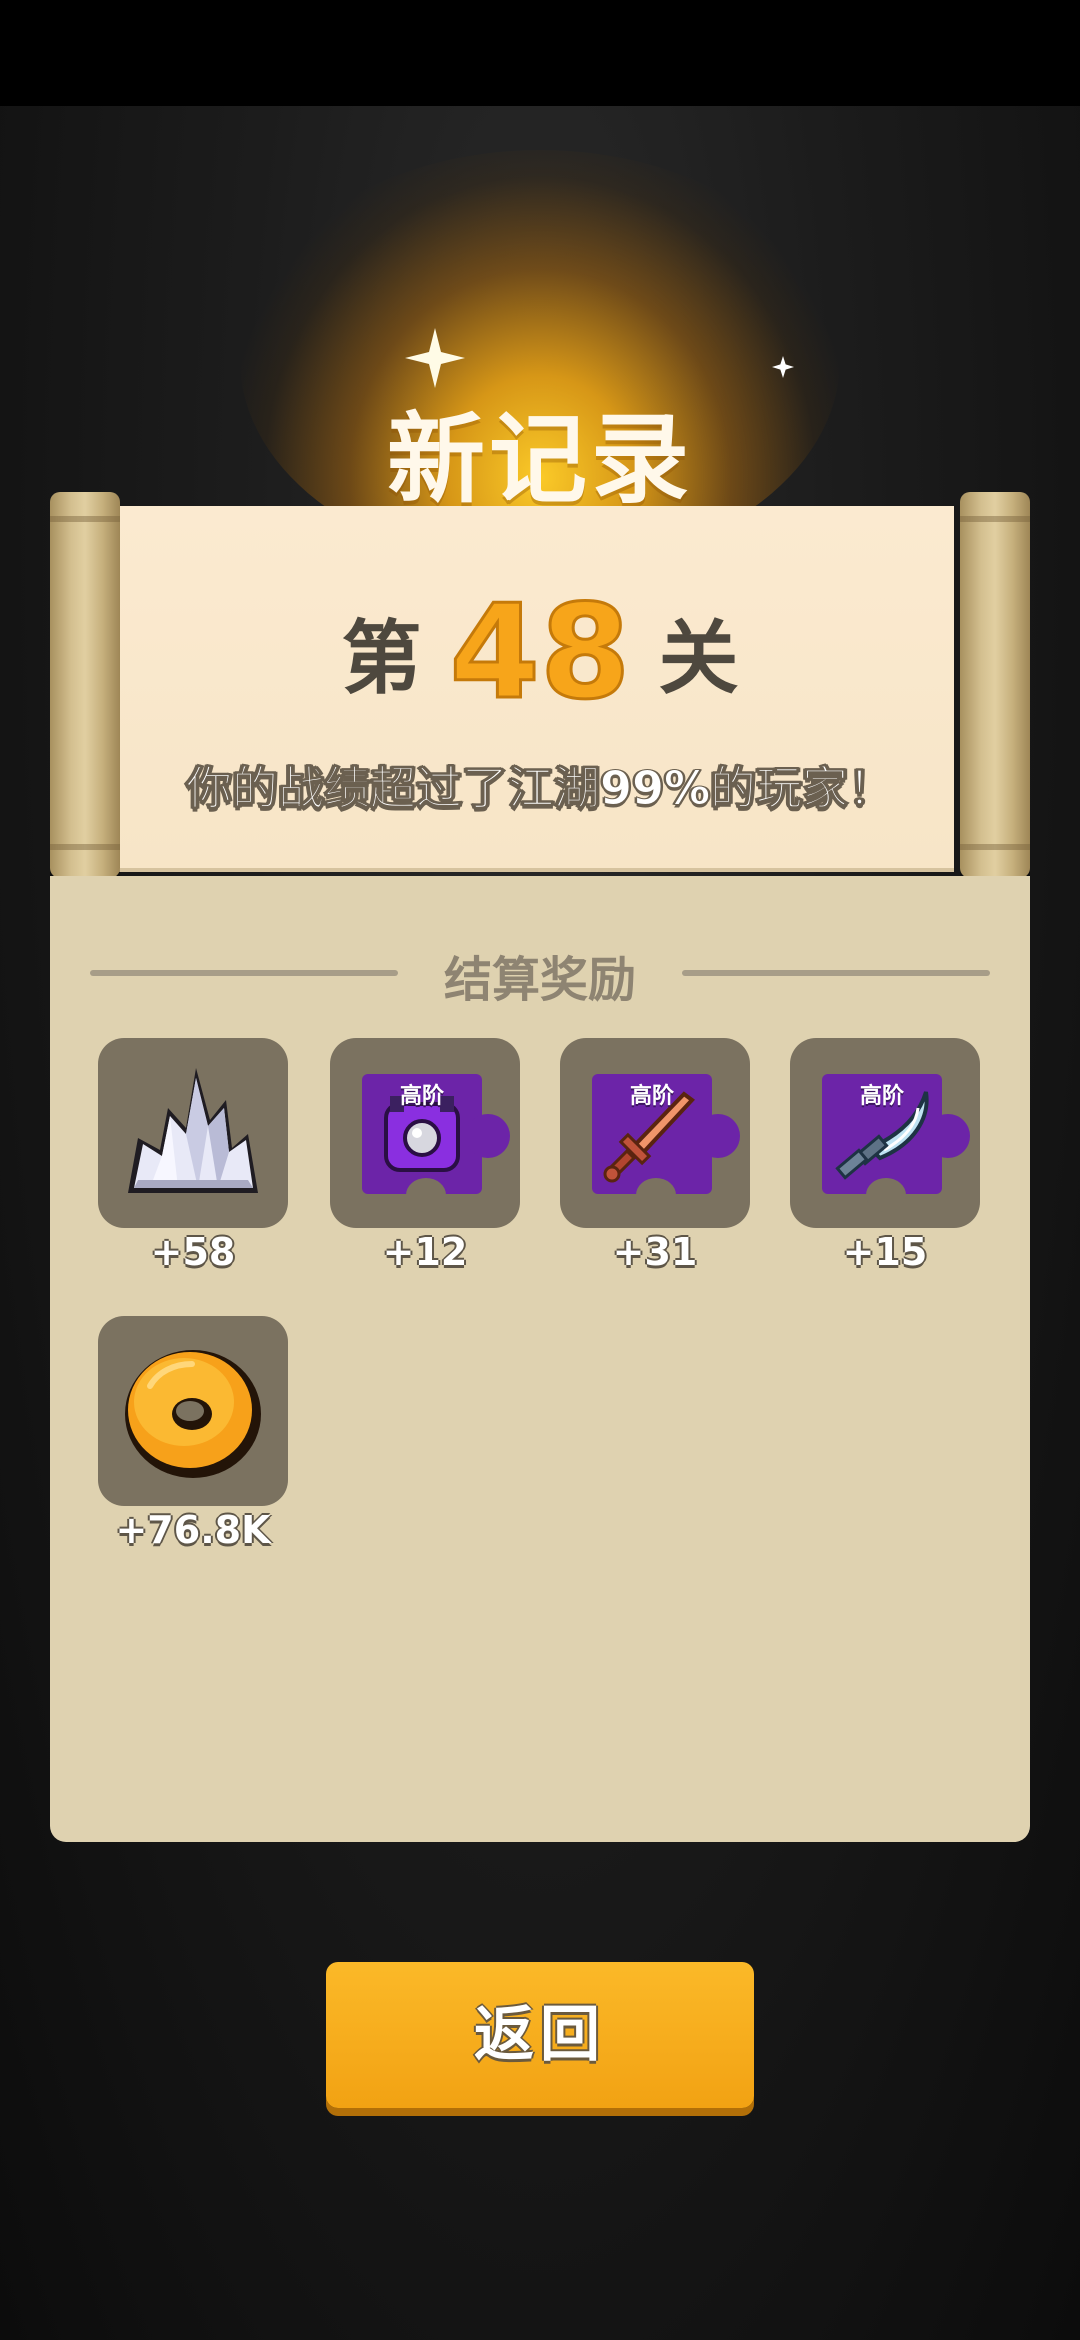 This screenshot has width=1080, height=2340. I want to click on back-button: 返回, so click(540, 2035).